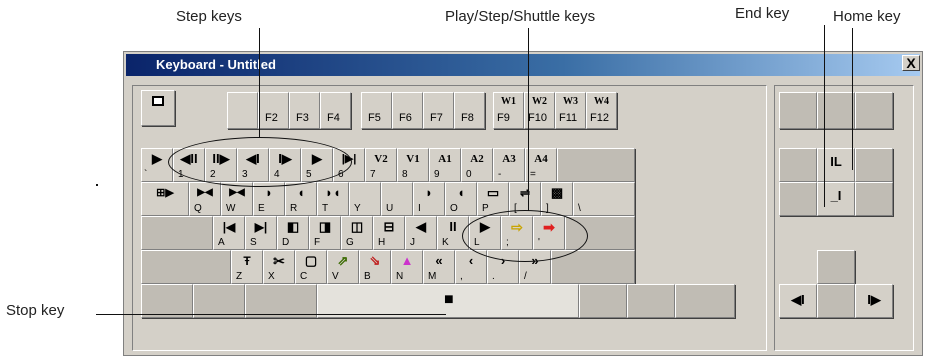 The width and height of the screenshot is (941, 358). I want to click on space-stop-key: ■, so click(448, 301).